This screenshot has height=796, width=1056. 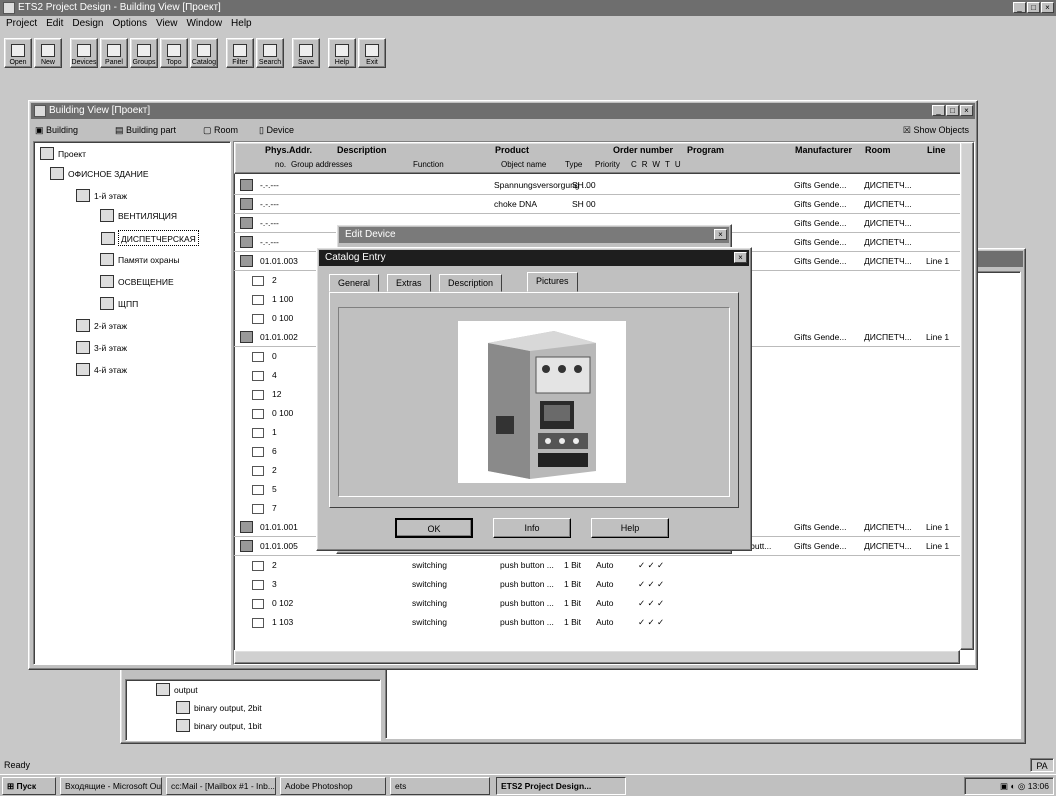 I want to click on show-objects-checkbox: ☒ Show Objects, so click(x=936, y=130).